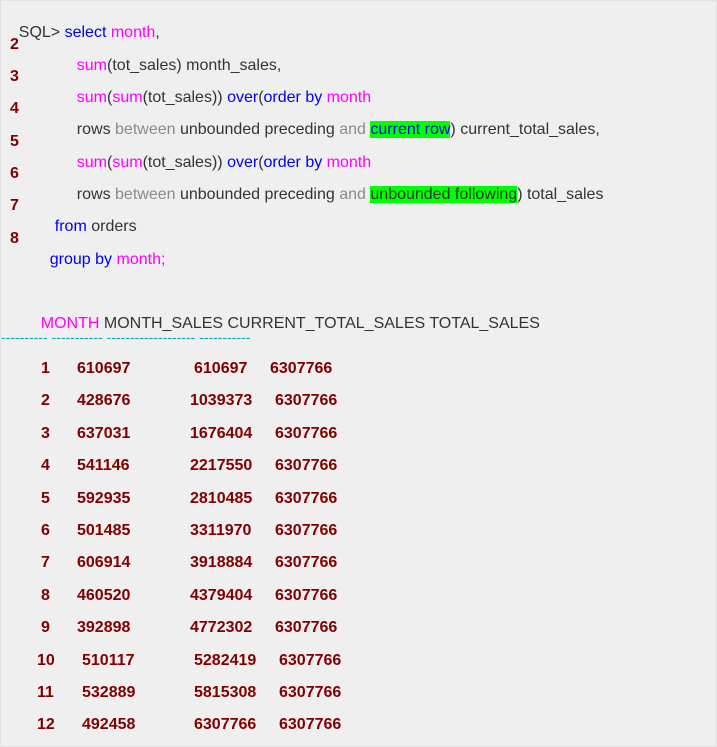  What do you see at coordinates (225, 724) in the screenshot?
I see `current-total-cell: 6307766` at bounding box center [225, 724].